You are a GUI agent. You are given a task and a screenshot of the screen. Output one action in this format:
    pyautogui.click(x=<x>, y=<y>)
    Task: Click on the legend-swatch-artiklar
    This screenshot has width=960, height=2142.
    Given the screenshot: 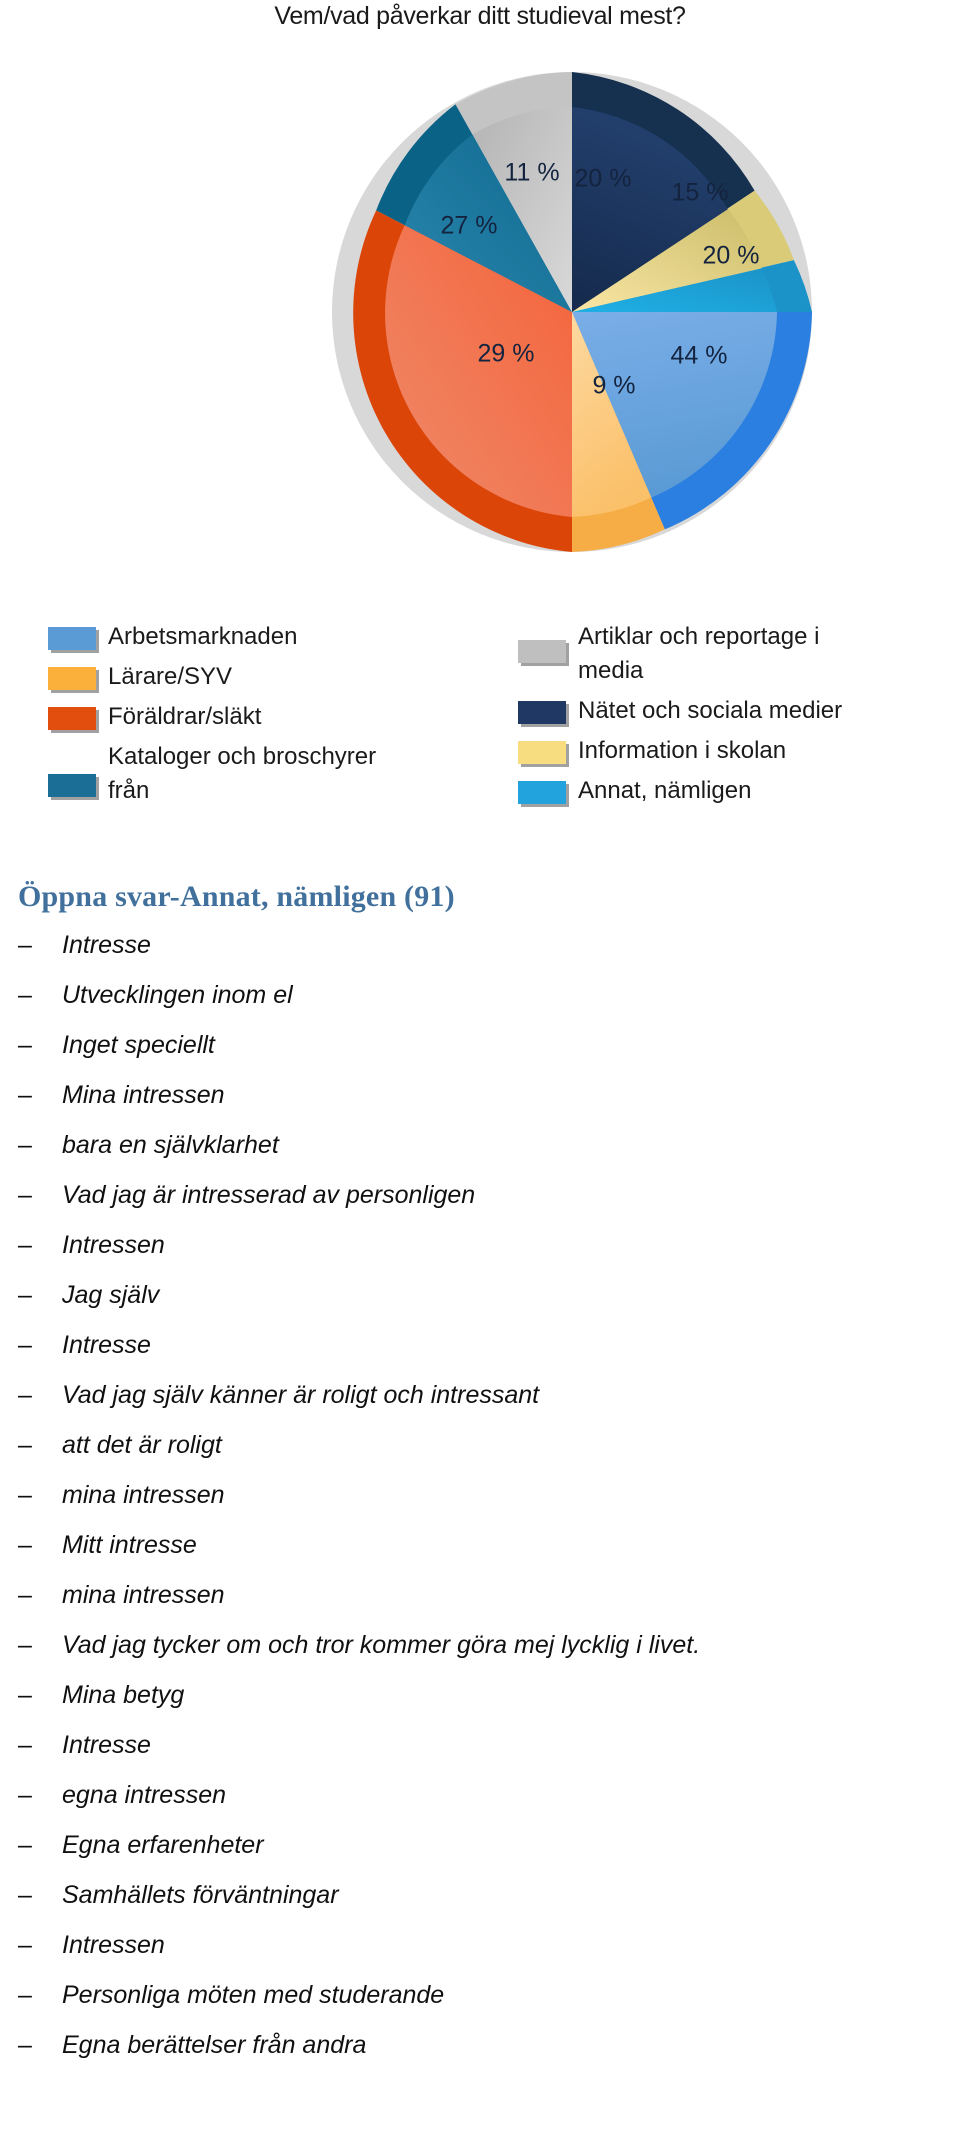 What is the action you would take?
    pyautogui.click(x=542, y=651)
    